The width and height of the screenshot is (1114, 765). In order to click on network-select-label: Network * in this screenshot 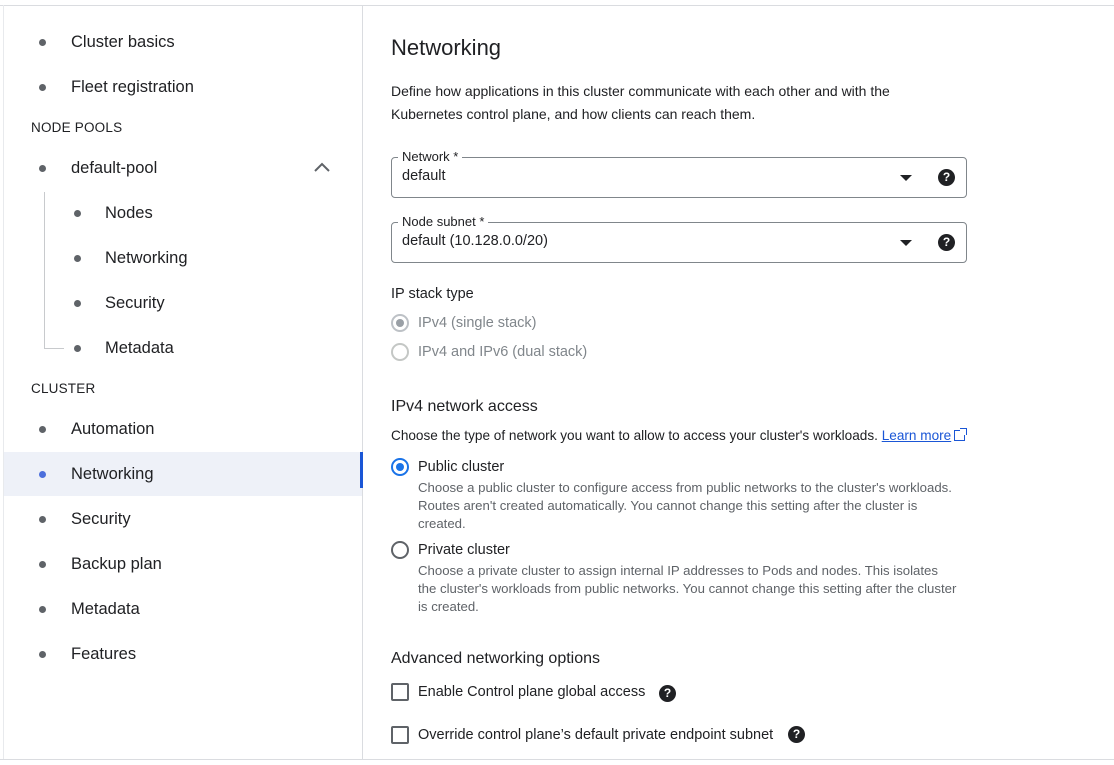, I will do `click(430, 157)`.